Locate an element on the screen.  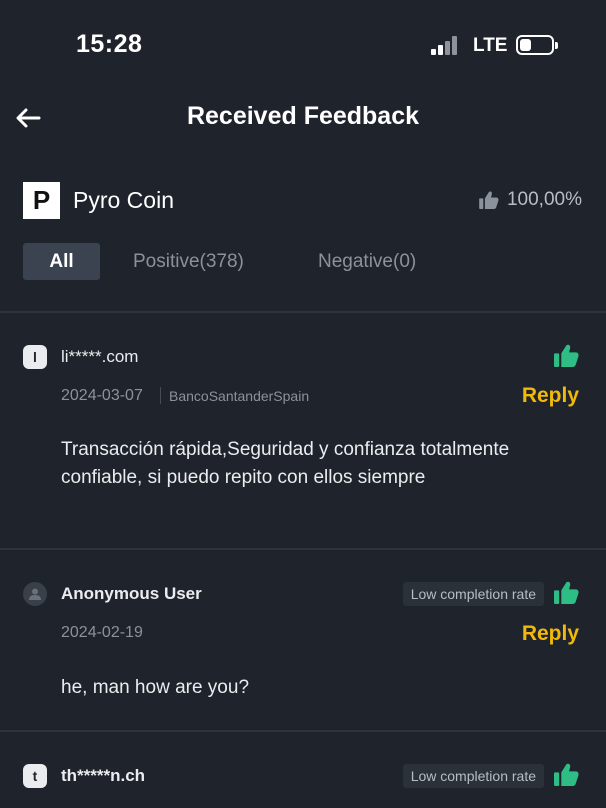
merchant-rating: 100,00% is located at coordinates (530, 200).